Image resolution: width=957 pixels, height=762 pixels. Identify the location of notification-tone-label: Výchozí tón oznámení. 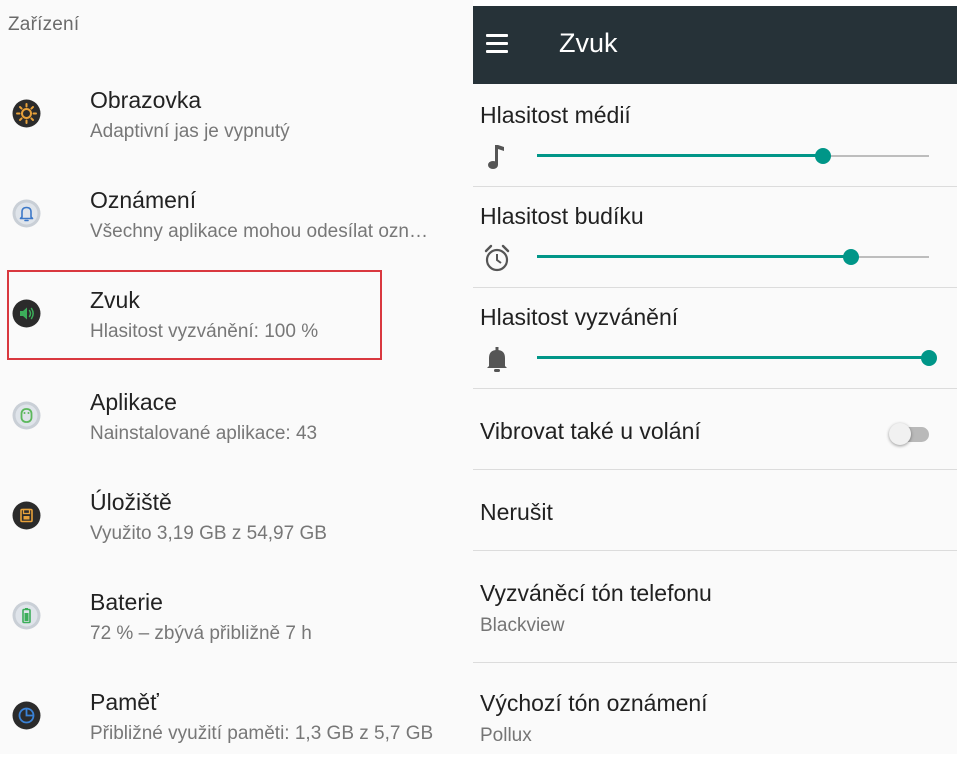
(594, 703).